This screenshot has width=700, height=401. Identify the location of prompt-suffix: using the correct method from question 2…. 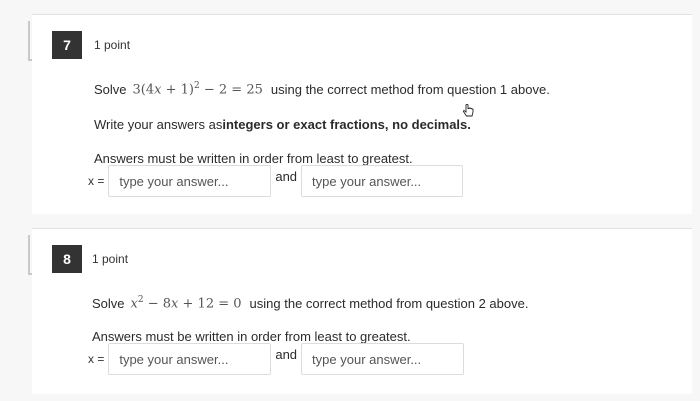
(389, 303).